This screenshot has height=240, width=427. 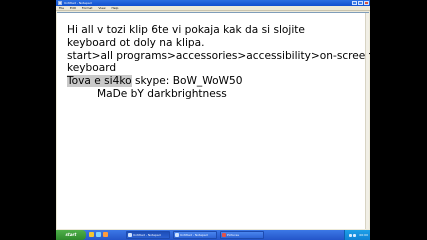 I want to click on network-icon, so click(x=355, y=235).